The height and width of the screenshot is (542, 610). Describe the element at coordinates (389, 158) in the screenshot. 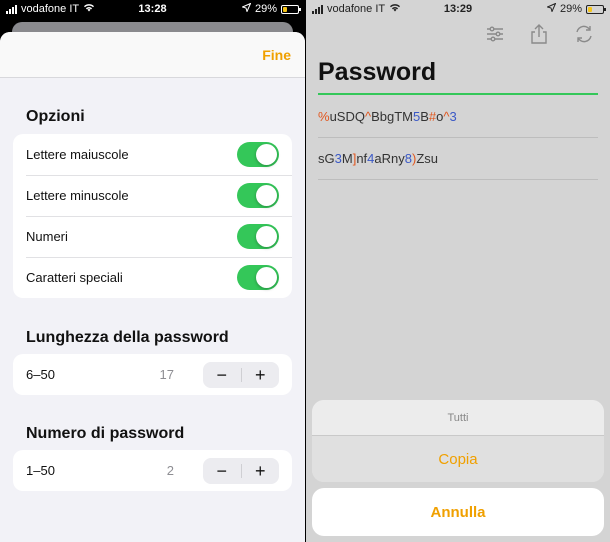

I see `password-segment: aRny` at that location.